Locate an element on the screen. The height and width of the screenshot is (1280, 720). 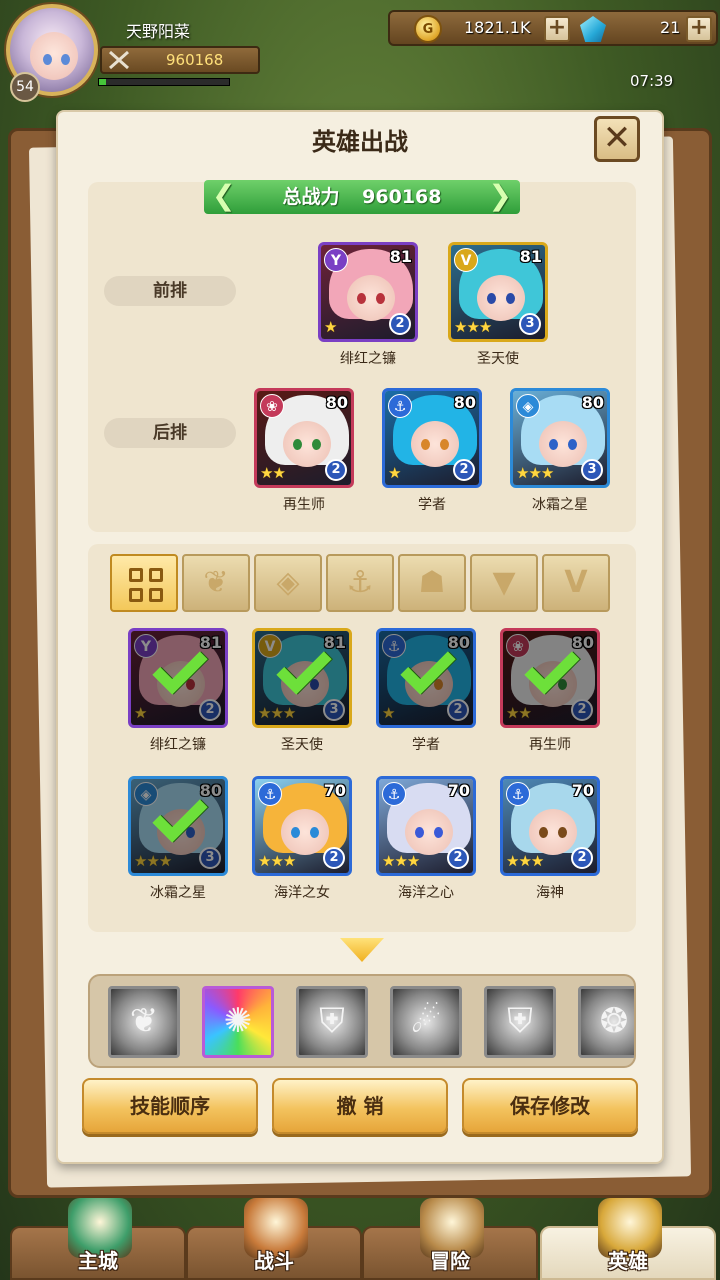
skill-glyph: ❦ is located at coordinates (144, 1021).